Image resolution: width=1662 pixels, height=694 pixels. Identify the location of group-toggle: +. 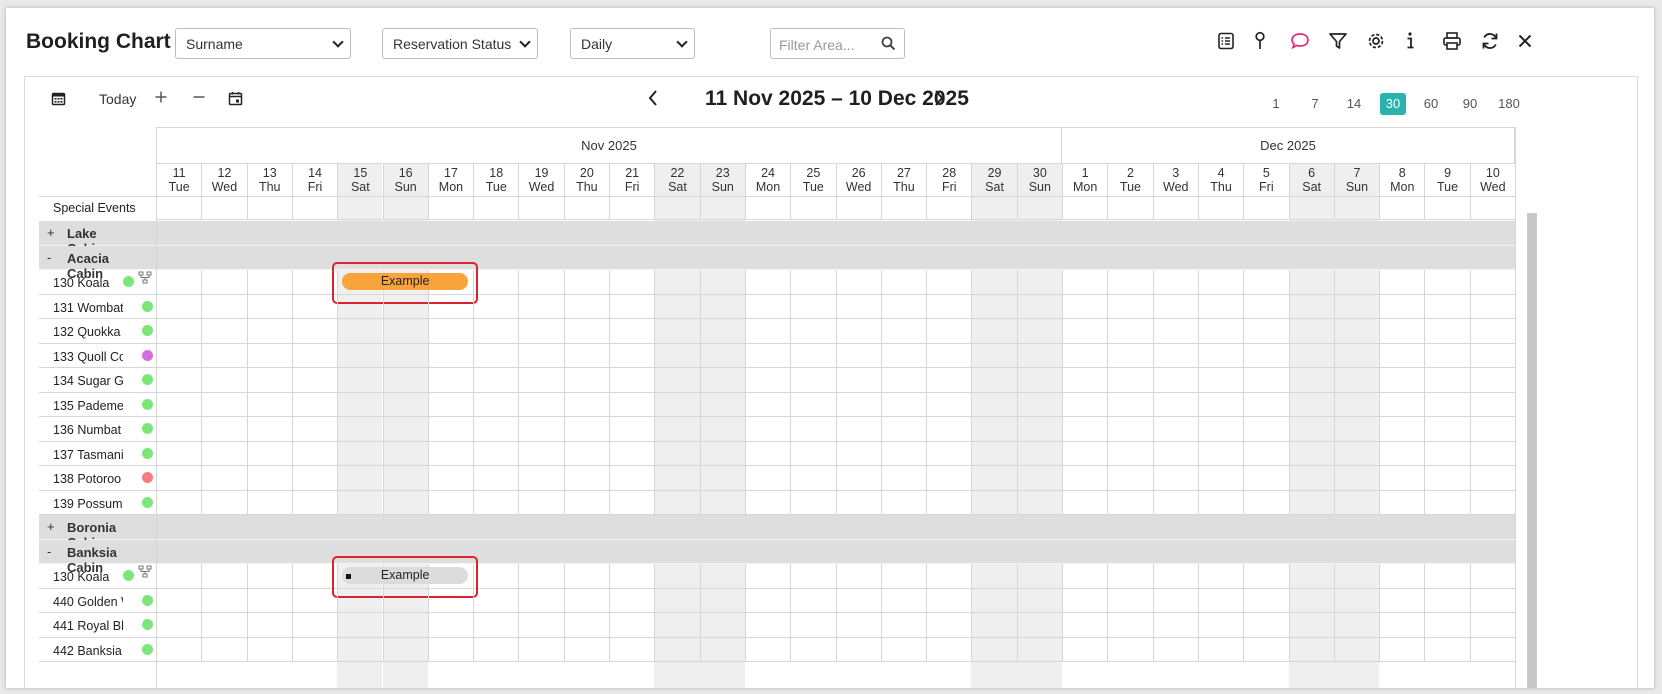
(51, 232).